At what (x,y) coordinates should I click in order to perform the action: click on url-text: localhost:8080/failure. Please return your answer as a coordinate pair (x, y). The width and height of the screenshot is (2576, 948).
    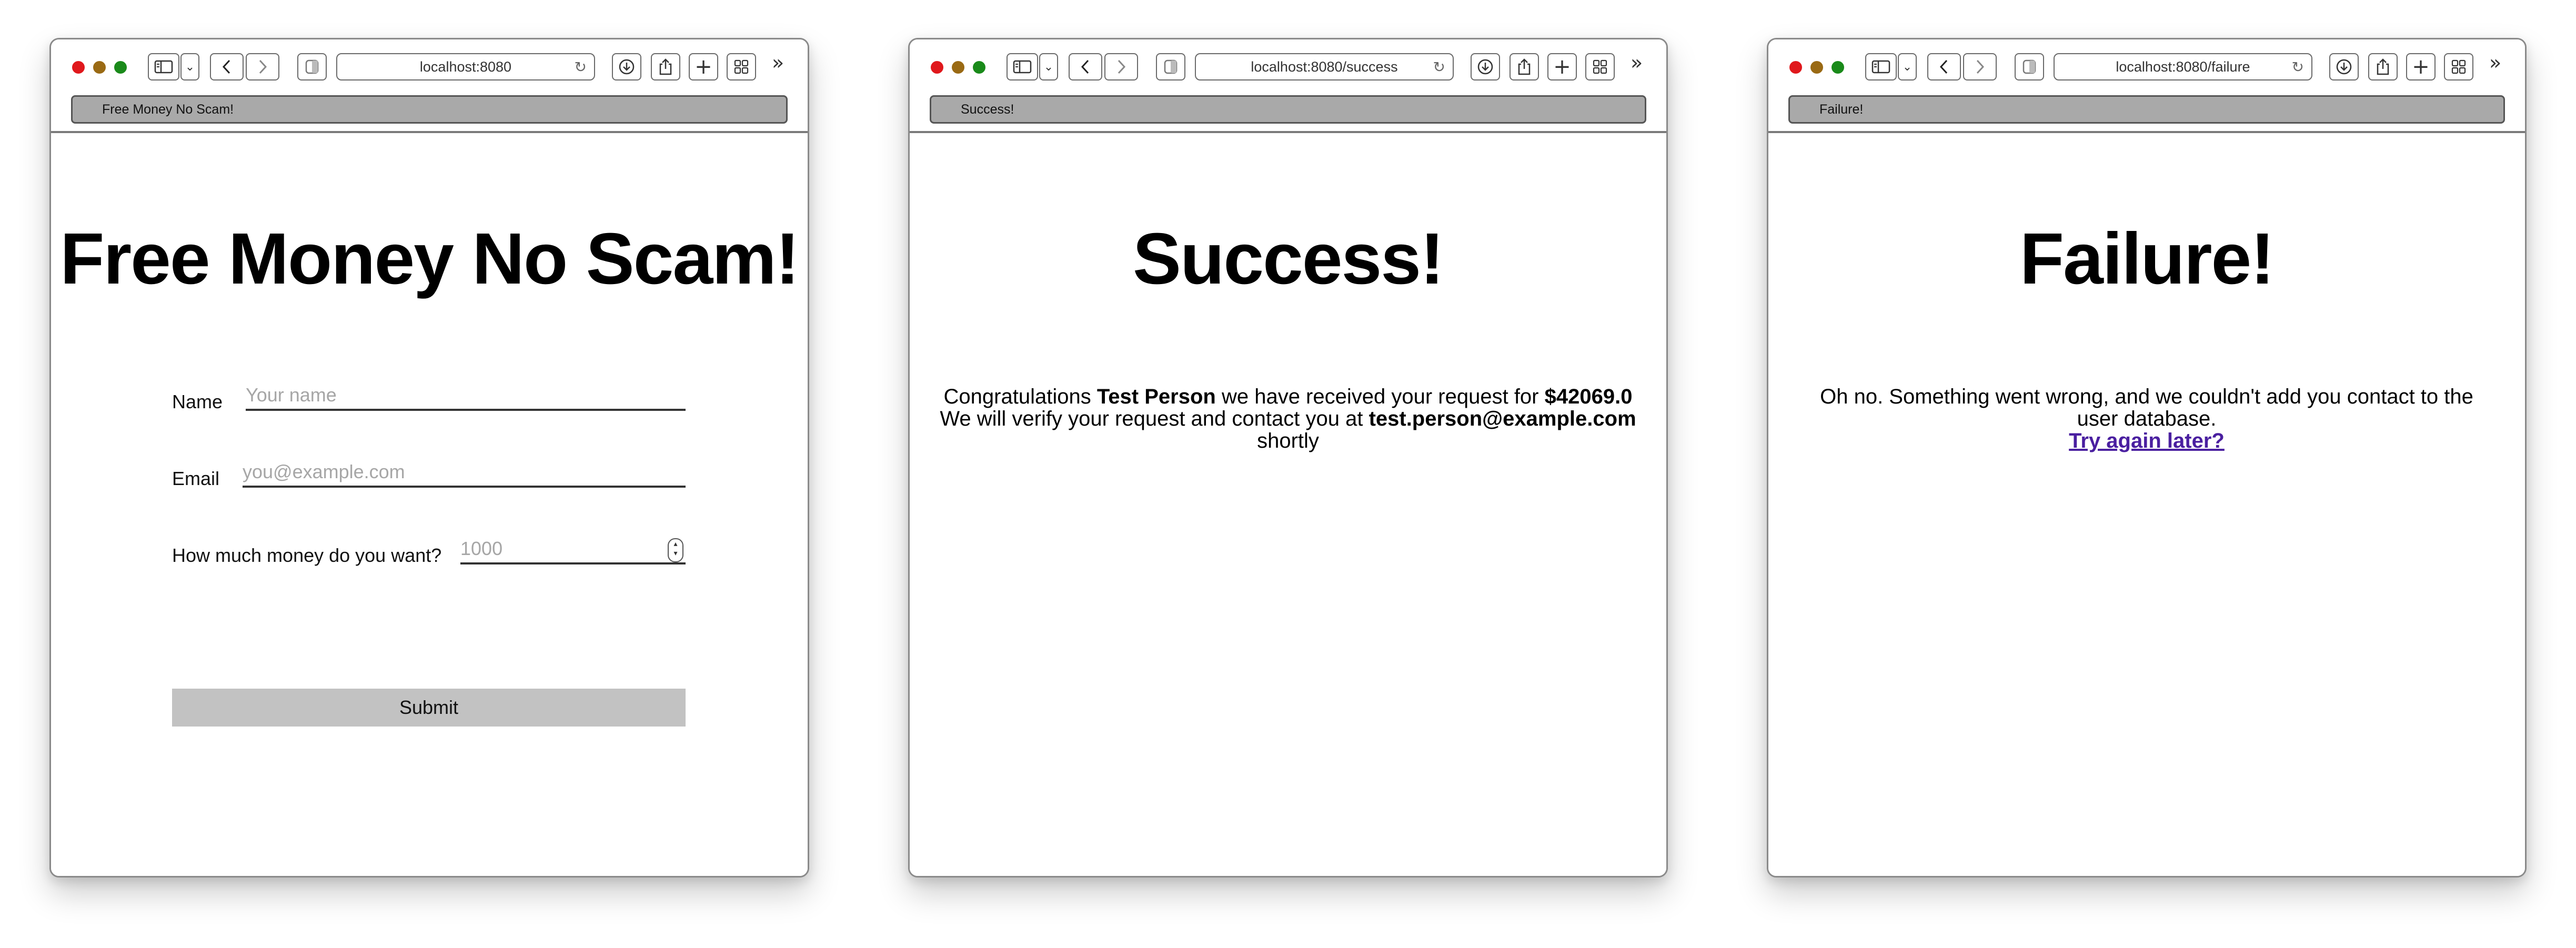
    Looking at the image, I should click on (2183, 66).